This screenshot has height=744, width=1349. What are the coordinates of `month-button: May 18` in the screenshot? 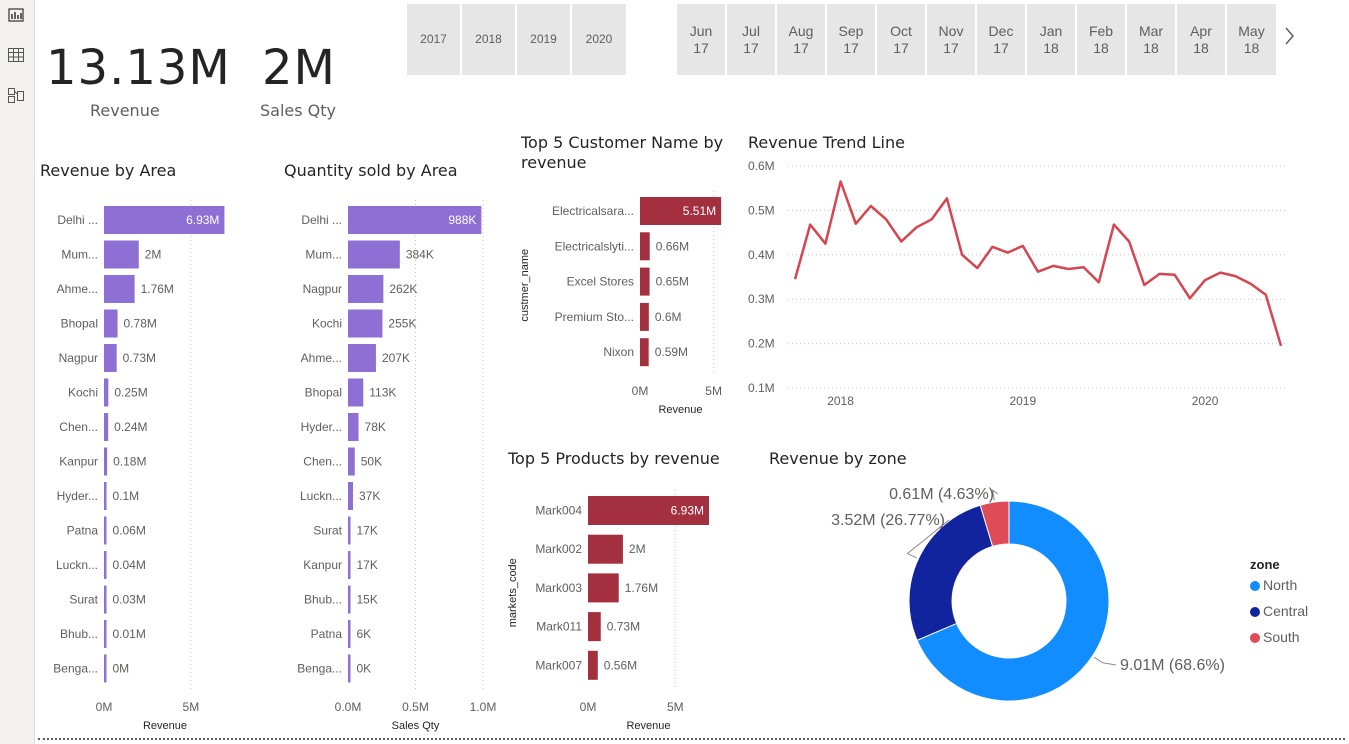 It's located at (1251, 39).